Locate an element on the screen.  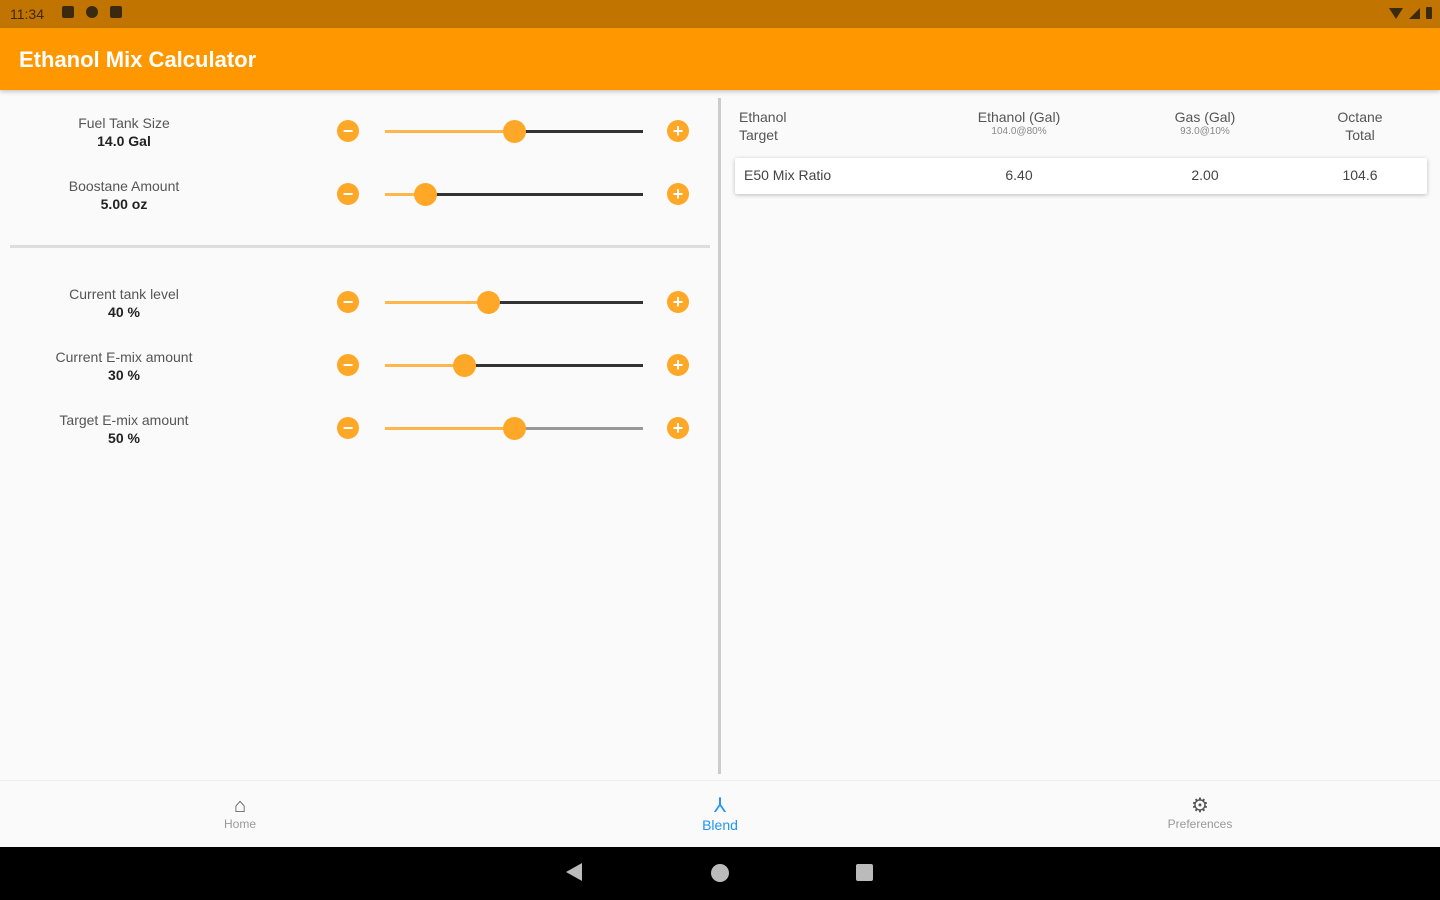
row-ethanol-value: 6.40 is located at coordinates (1019, 175).